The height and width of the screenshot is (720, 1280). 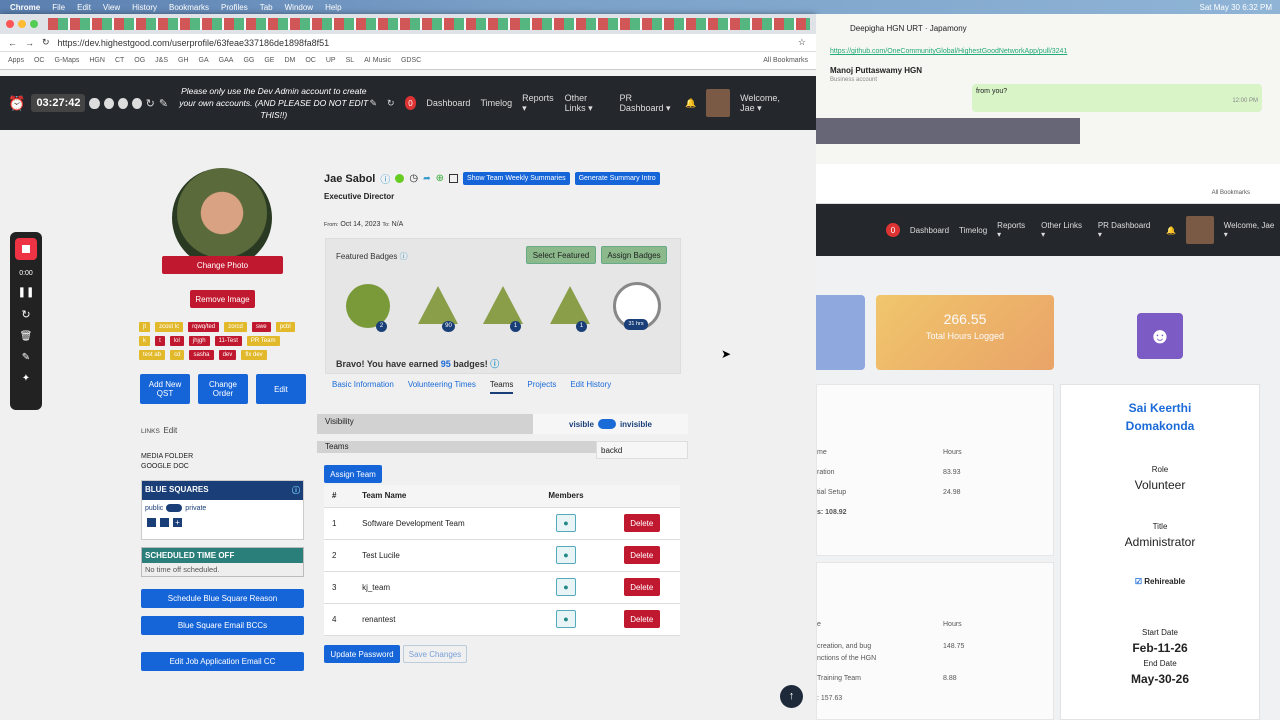 I want to click on remove-image-button: Remove Image, so click(x=222, y=299).